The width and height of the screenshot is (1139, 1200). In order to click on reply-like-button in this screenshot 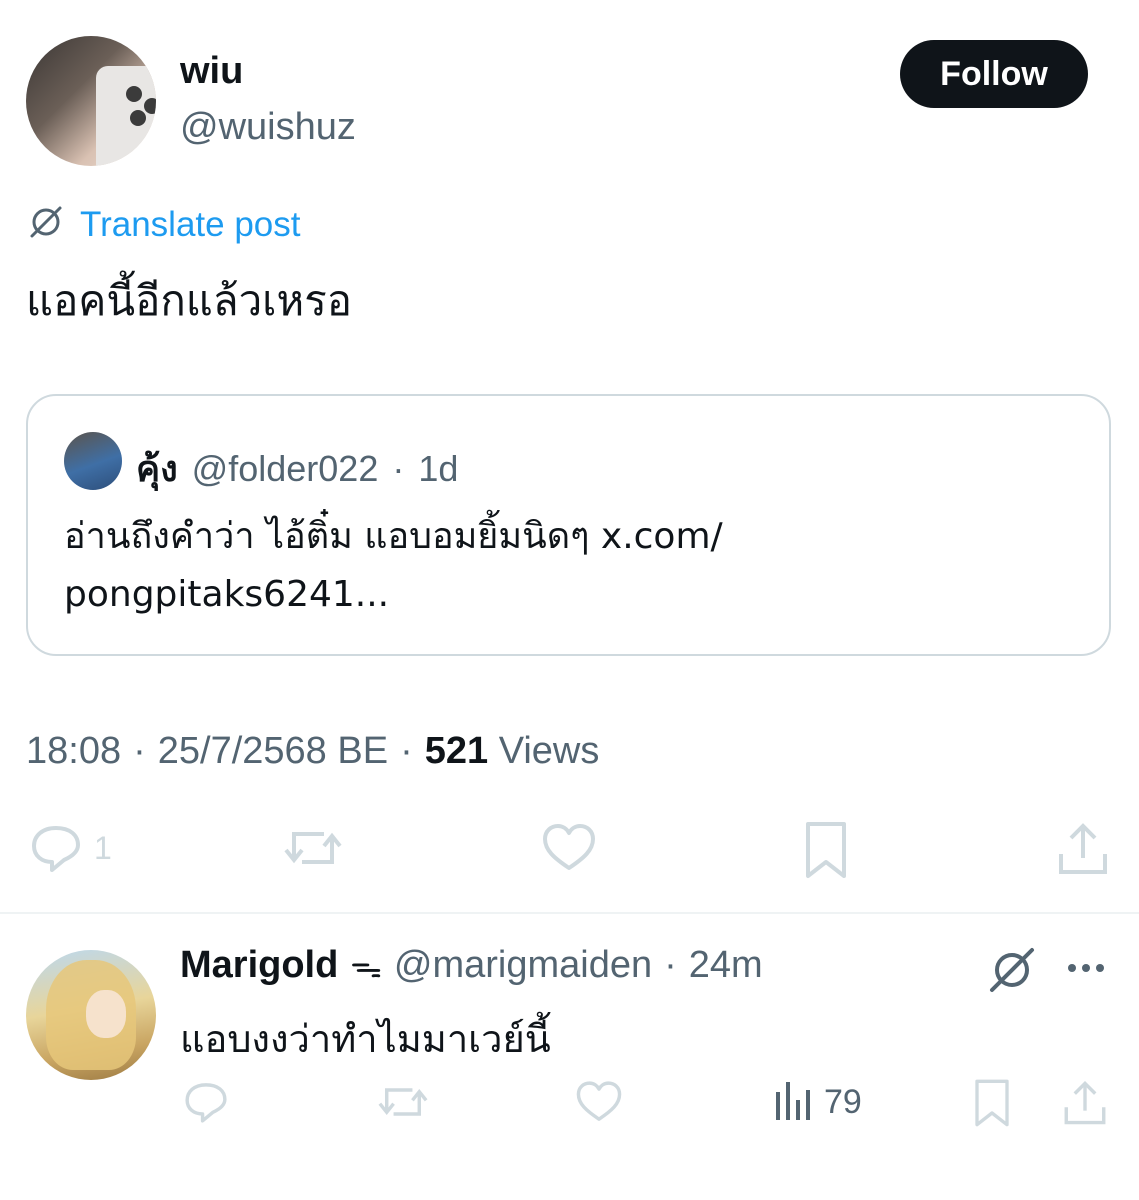, I will do `click(599, 1104)`.